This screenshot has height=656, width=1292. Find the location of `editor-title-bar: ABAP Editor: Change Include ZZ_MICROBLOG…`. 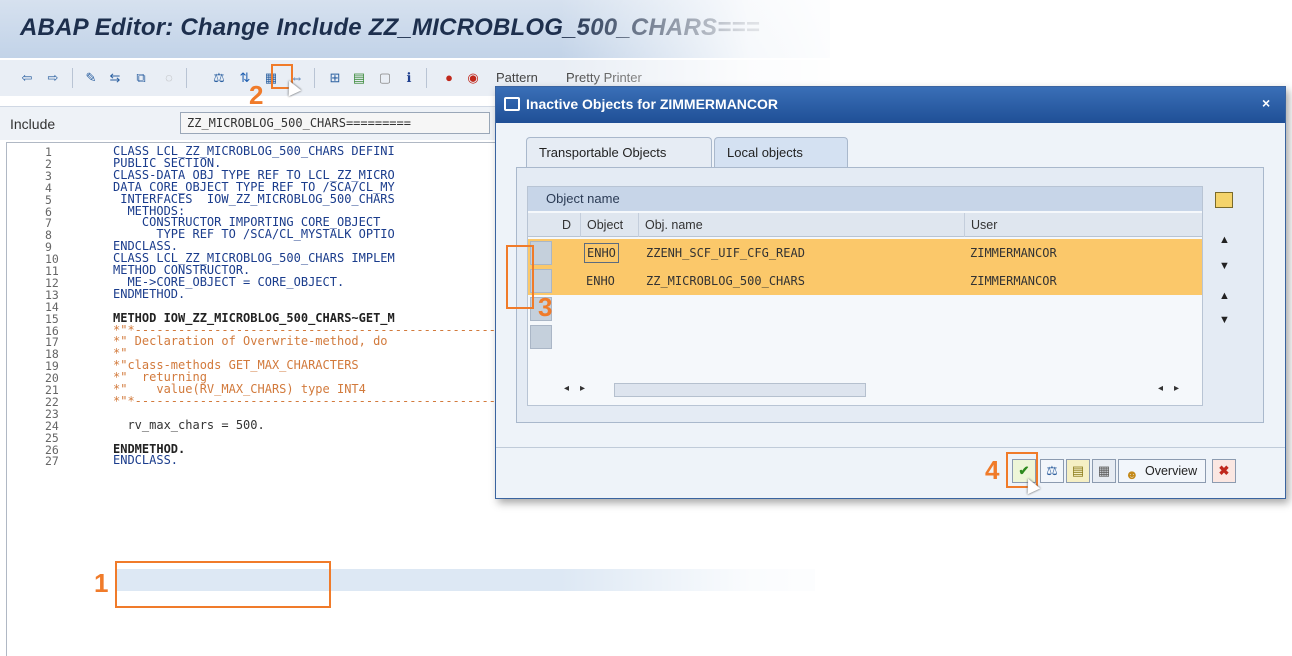

editor-title-bar: ABAP Editor: Change Include ZZ_MICROBLOG… is located at coordinates (415, 29).